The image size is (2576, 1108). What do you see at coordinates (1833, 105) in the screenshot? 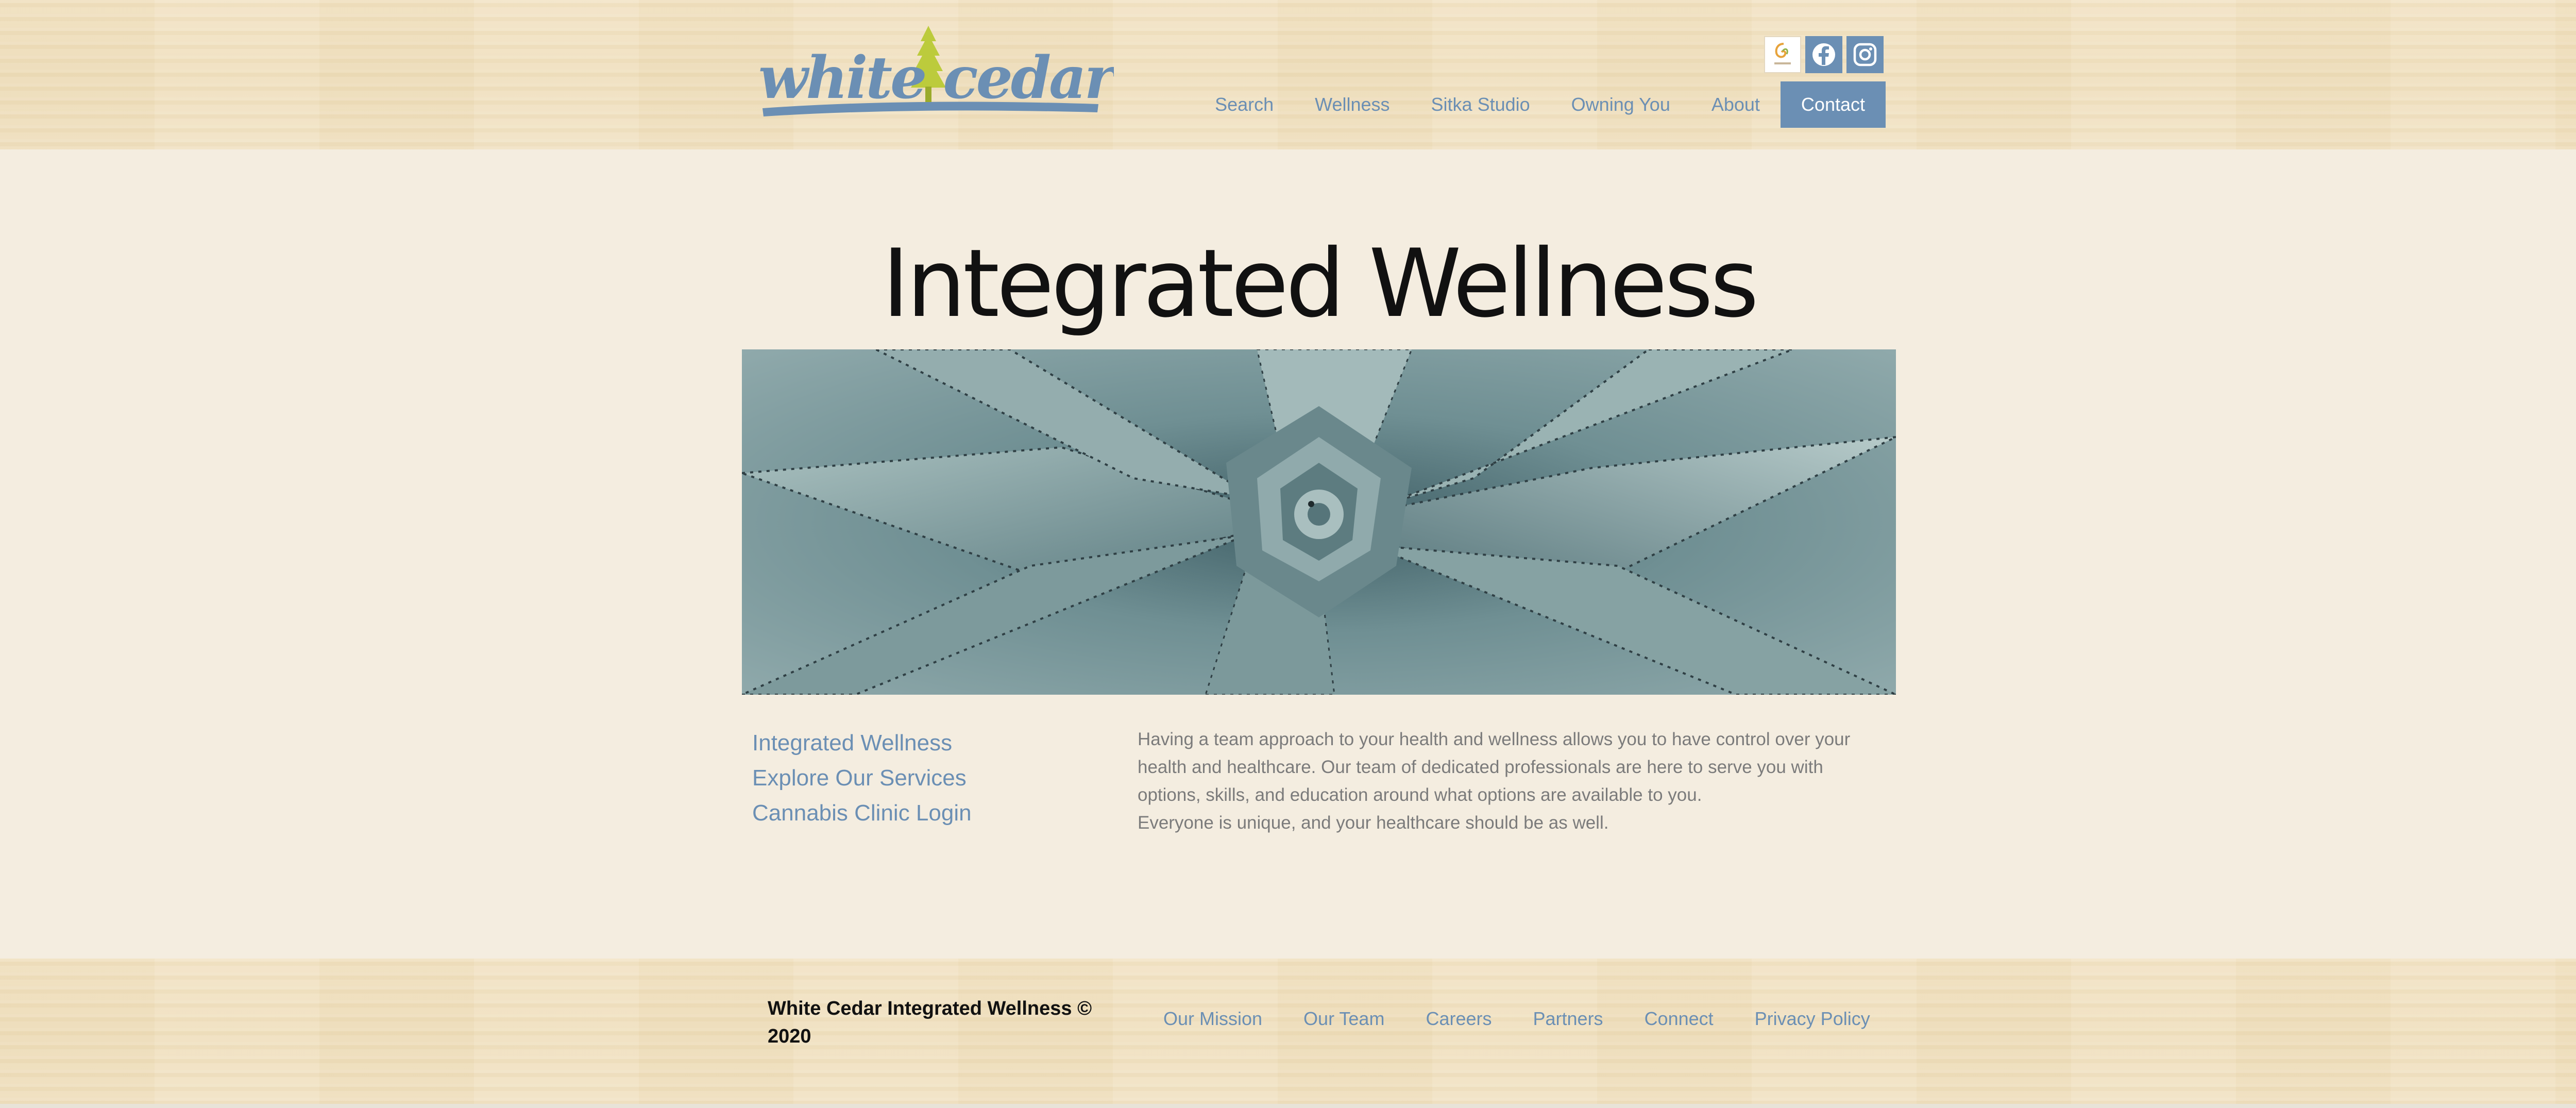
I see `nav-item-contact: Contact` at bounding box center [1833, 105].